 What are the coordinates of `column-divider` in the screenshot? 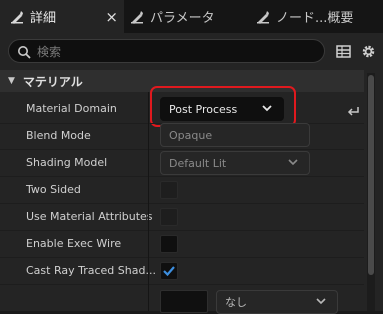 It's located at (148, 201).